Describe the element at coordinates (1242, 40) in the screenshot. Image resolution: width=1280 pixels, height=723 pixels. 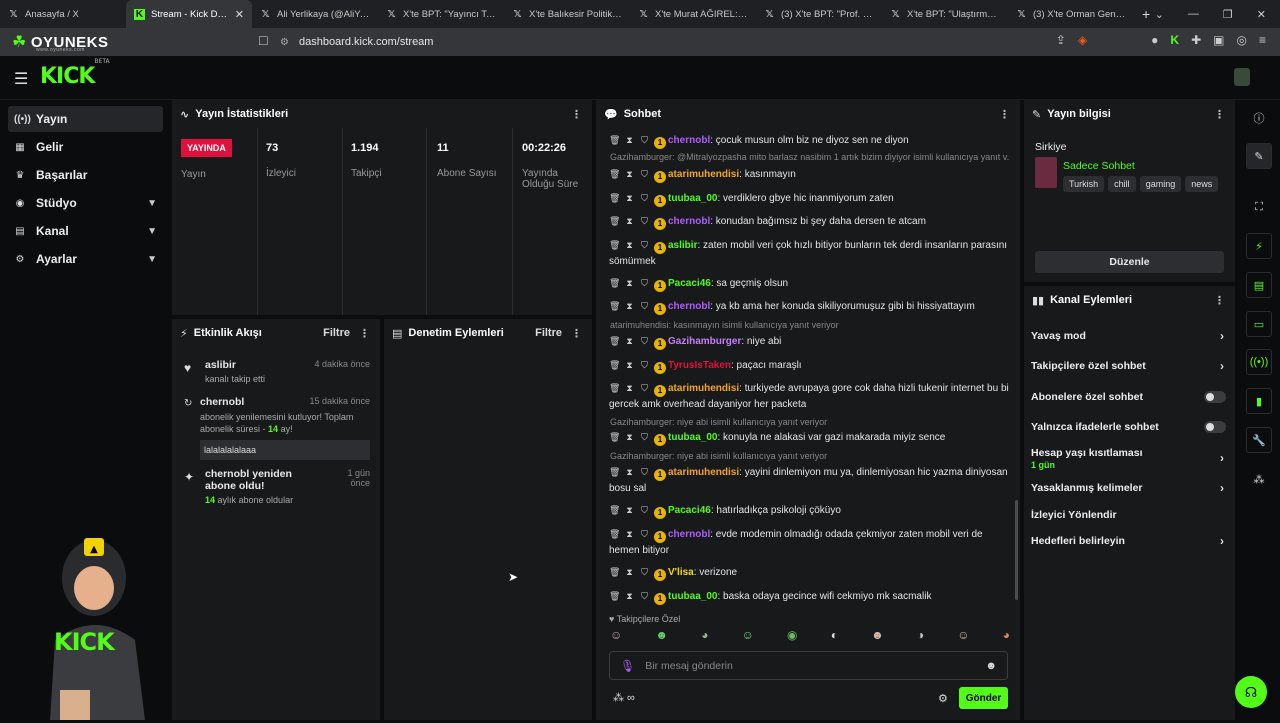
I see `vpn-icon: ◎` at that location.